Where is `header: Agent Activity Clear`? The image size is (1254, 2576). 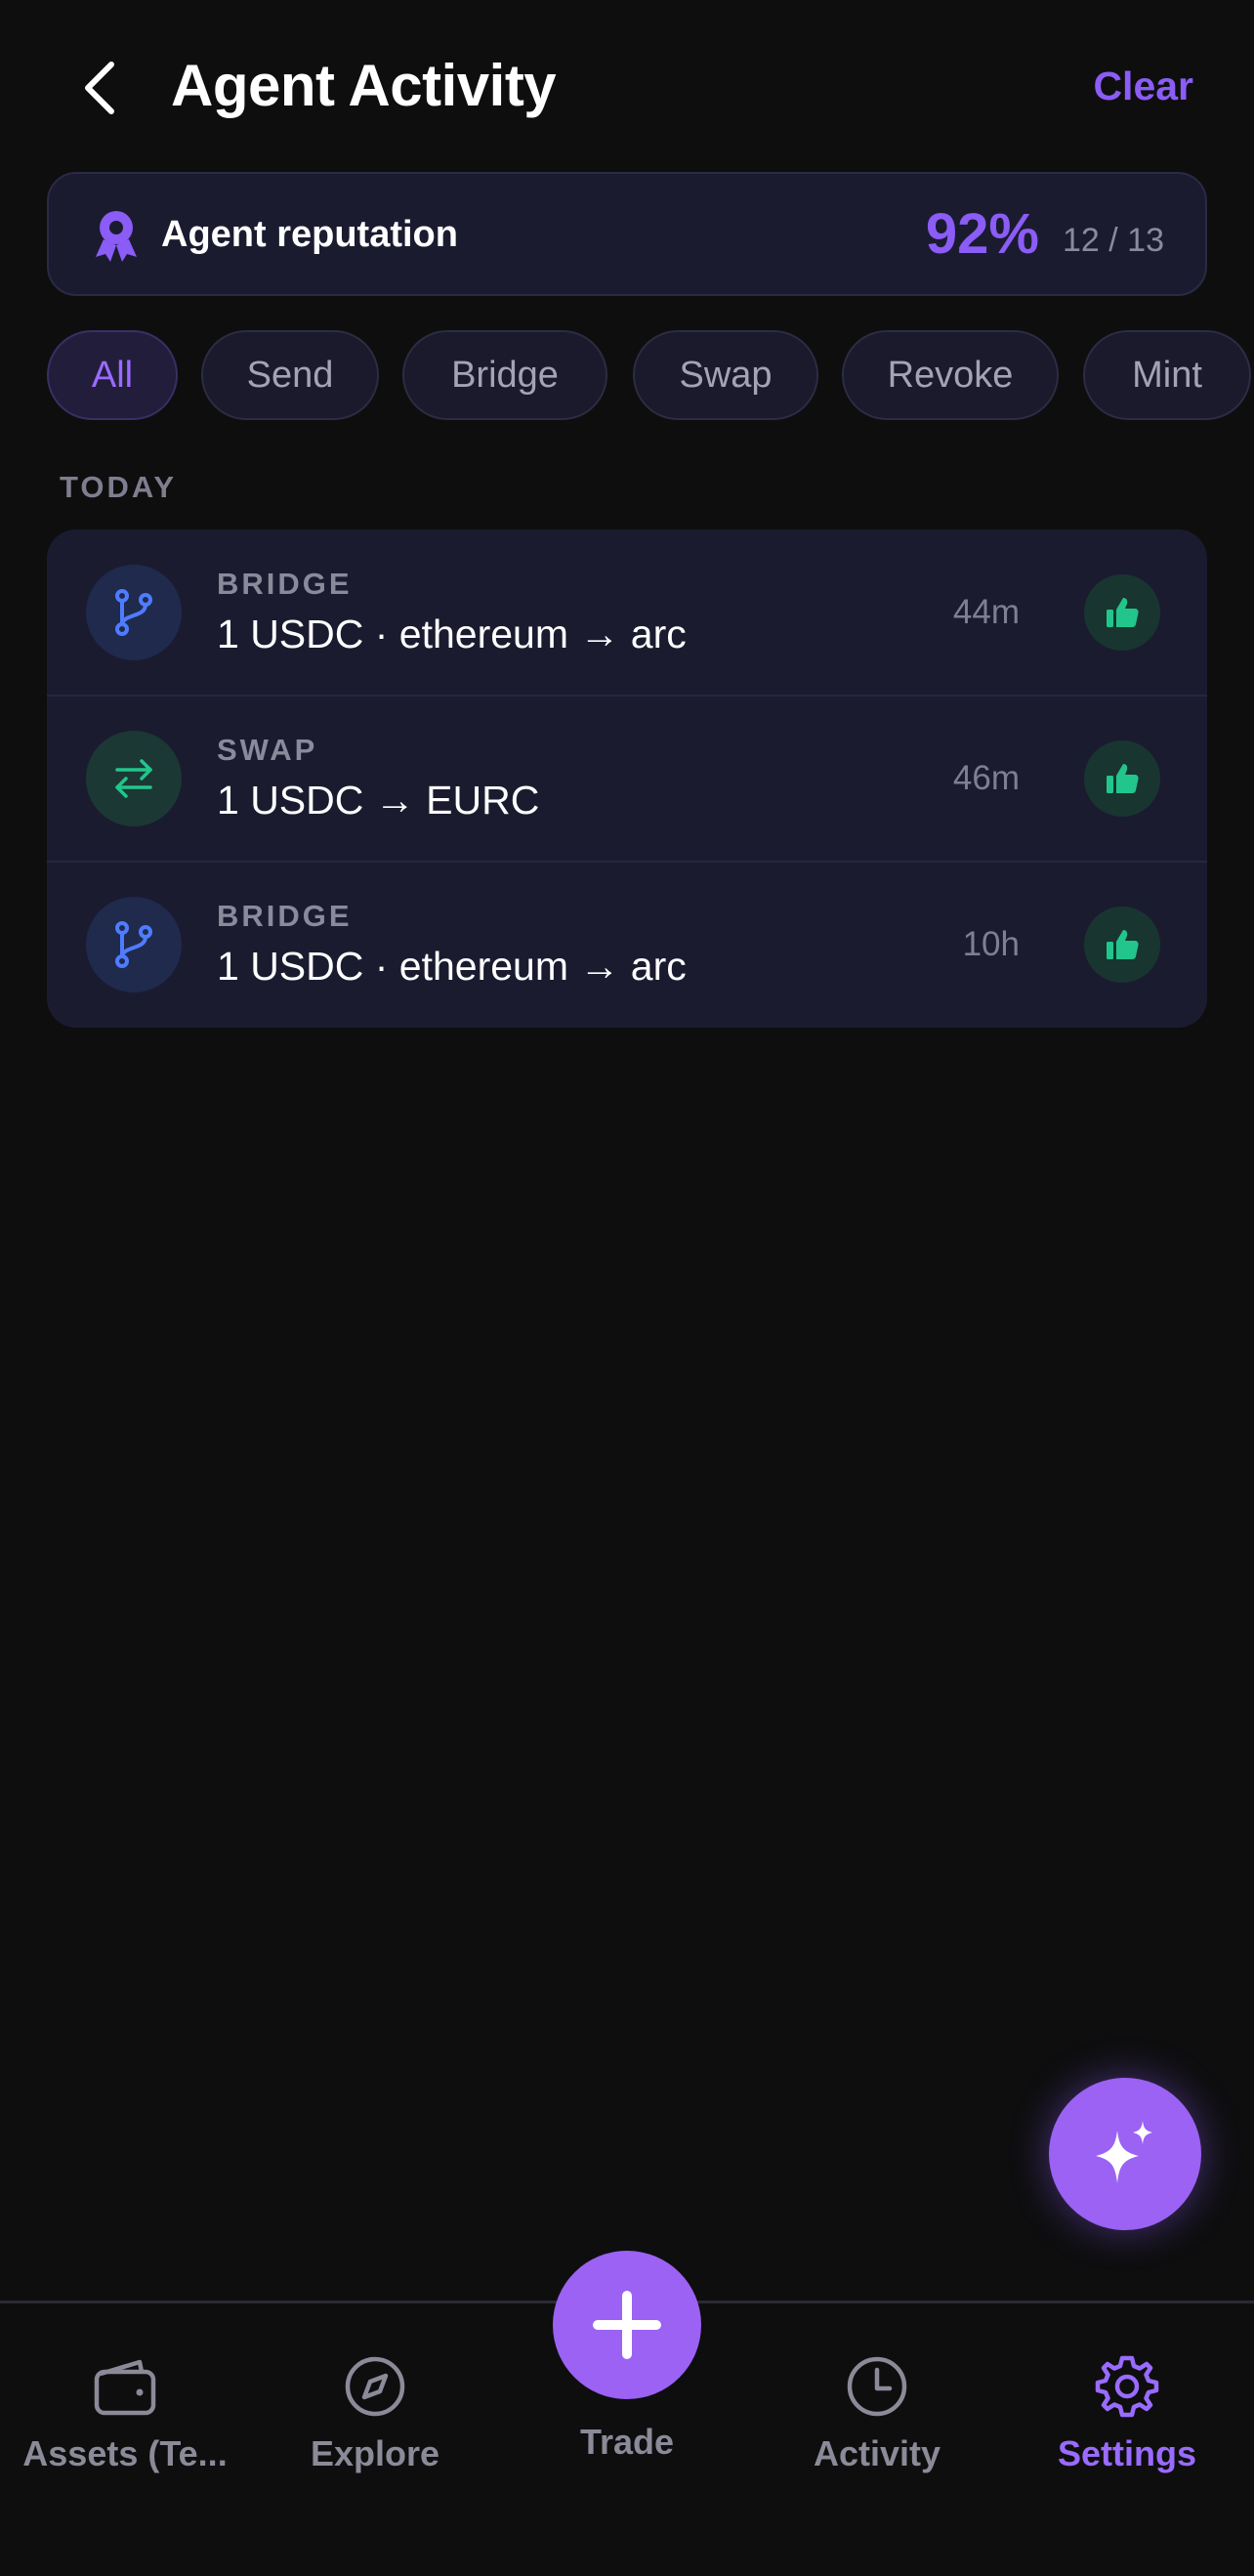 header: Agent Activity Clear is located at coordinates (627, 85).